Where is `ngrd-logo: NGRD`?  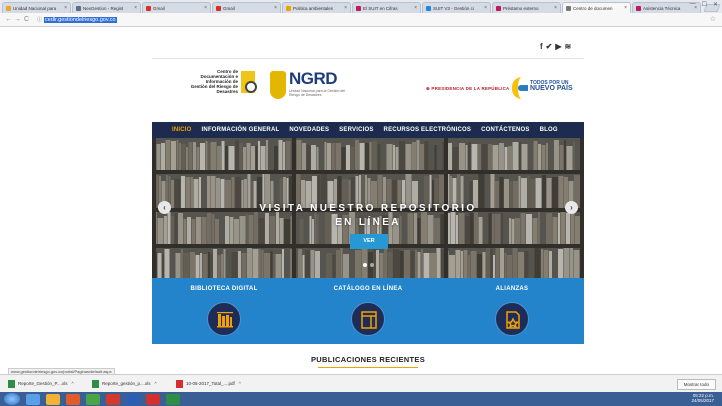 ngrd-logo: NGRD is located at coordinates (313, 79).